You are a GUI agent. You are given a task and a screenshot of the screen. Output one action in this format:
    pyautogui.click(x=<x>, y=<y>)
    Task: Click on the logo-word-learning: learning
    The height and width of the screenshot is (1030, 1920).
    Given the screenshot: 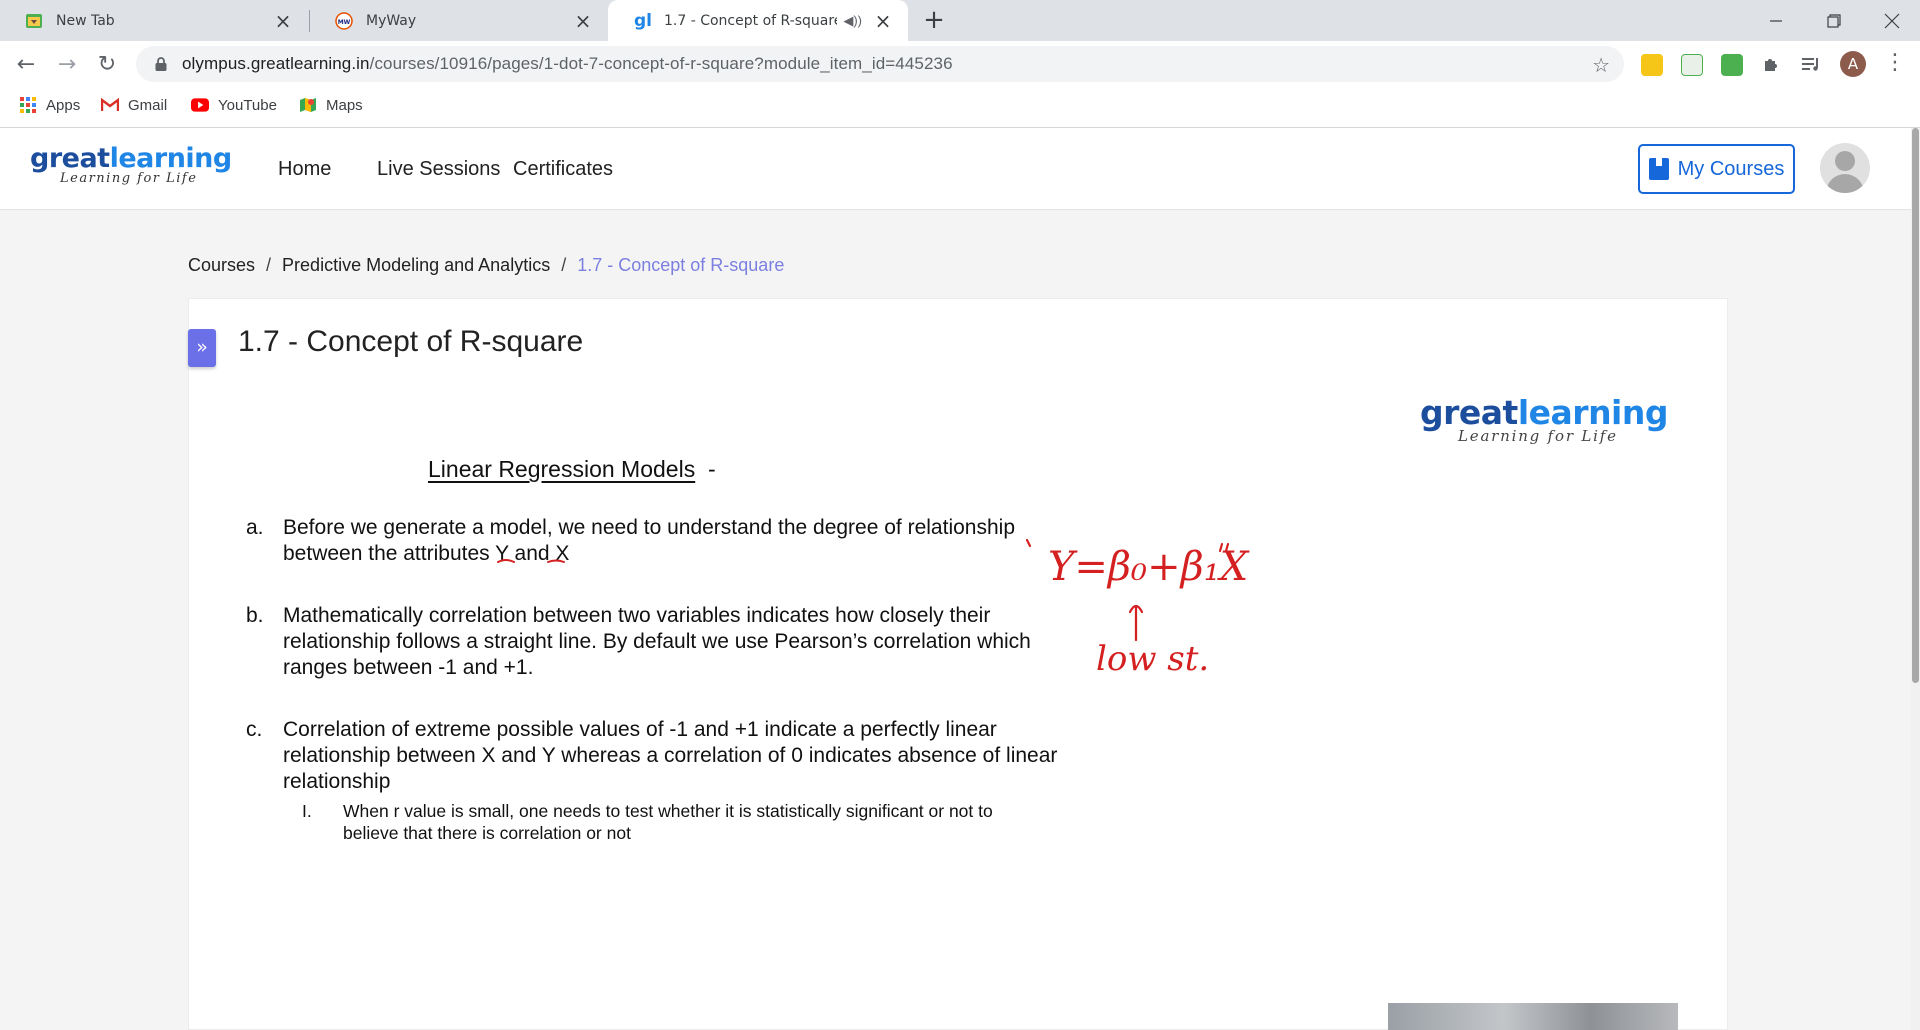 What is the action you would take?
    pyautogui.click(x=171, y=158)
    